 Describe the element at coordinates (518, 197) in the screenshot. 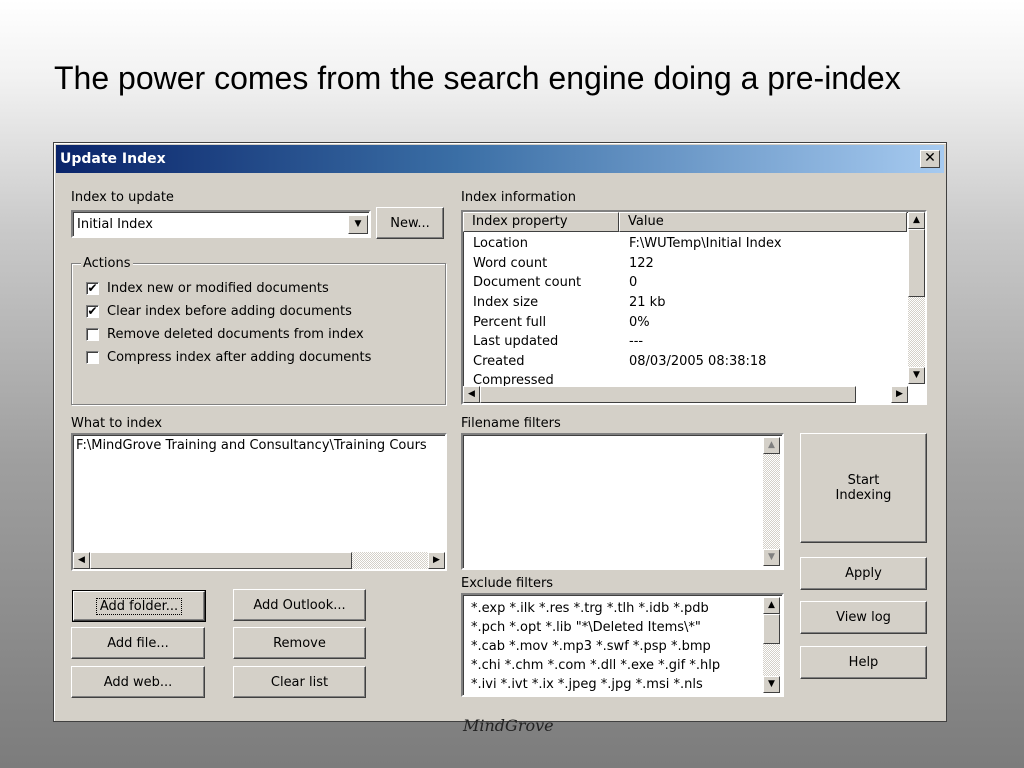

I see `index-information-label: Index information` at that location.